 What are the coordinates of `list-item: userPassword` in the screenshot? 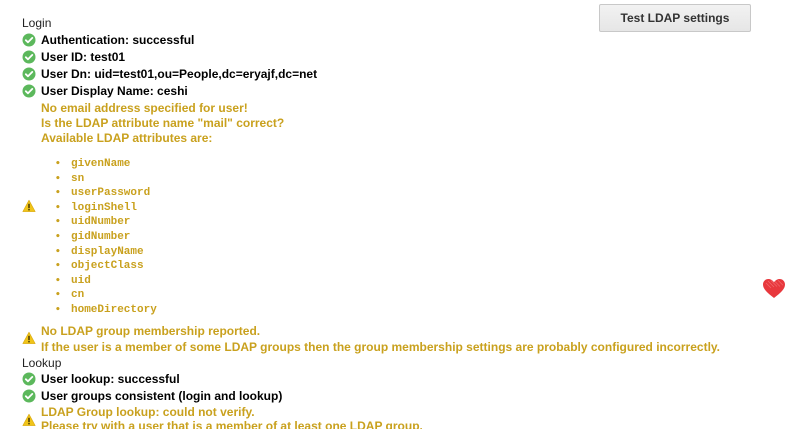 It's located at (106, 193).